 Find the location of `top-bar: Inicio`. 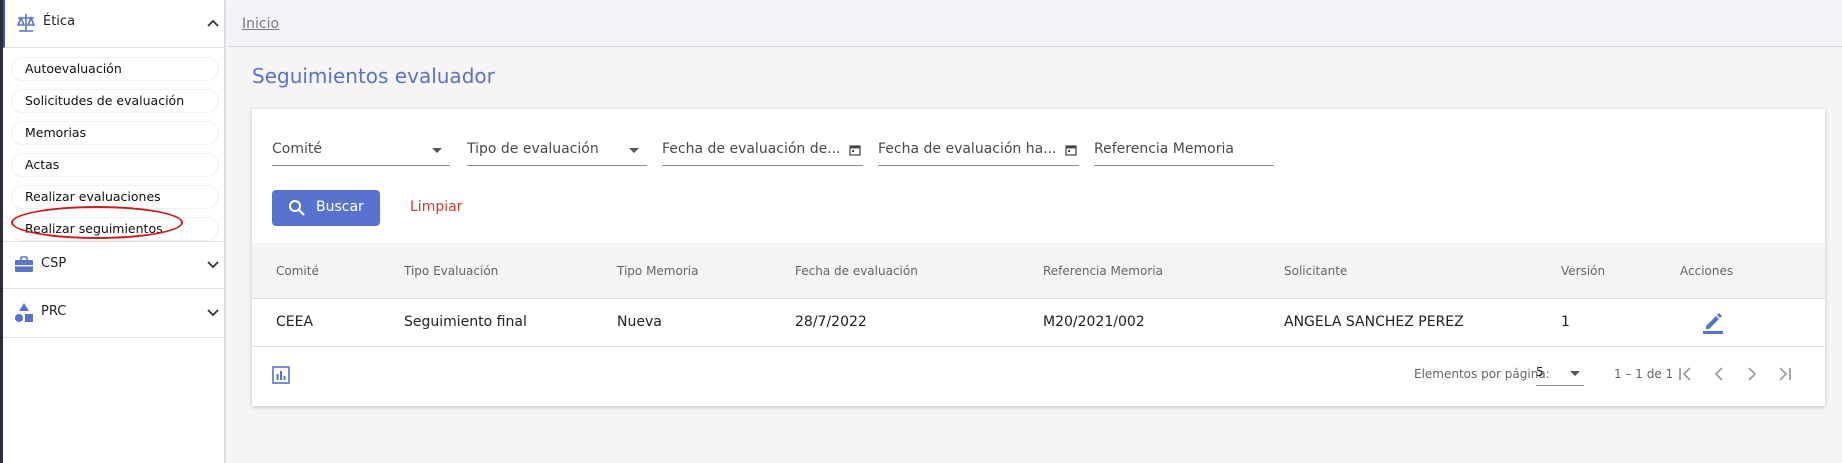

top-bar: Inicio is located at coordinates (1035, 25).